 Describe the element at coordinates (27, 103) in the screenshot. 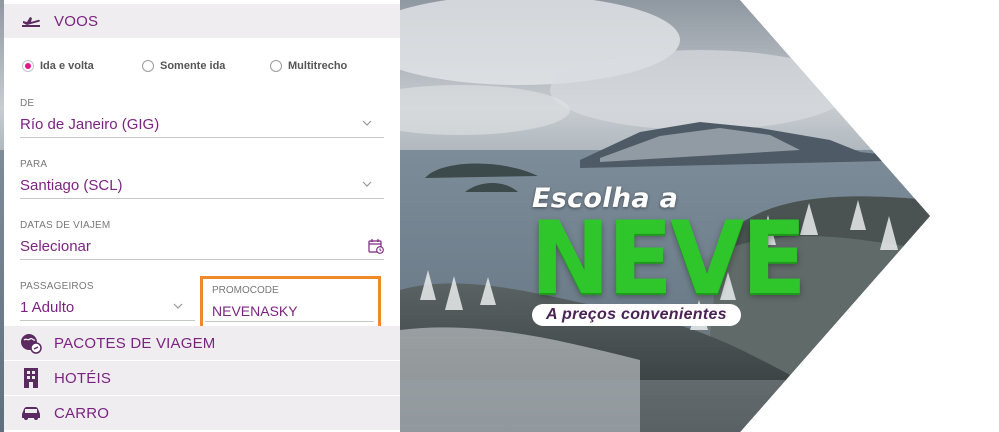

I see `origin-label: DE` at that location.